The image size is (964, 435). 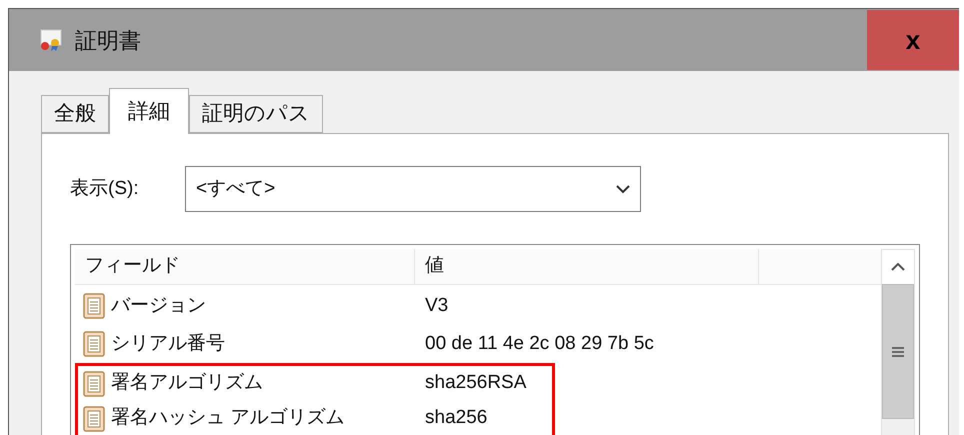 I want to click on table-row: 署名ハッシュ アルゴリズム sha256, so click(x=315, y=418).